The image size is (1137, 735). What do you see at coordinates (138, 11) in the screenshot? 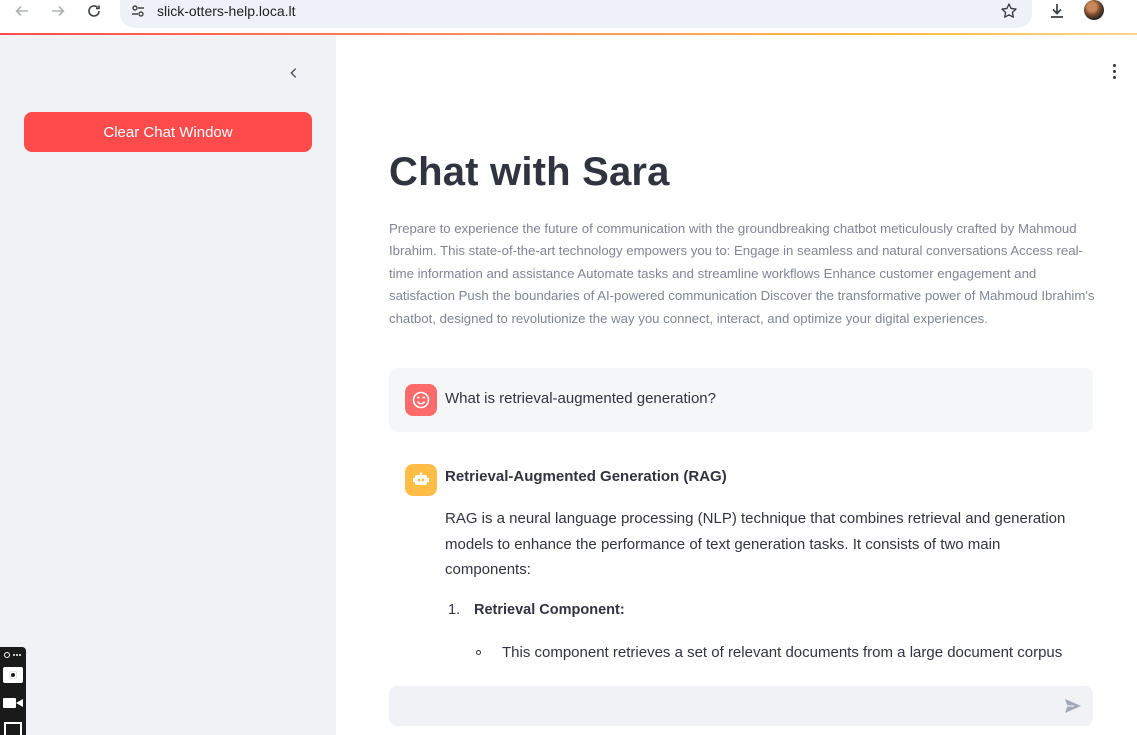
I see `tune-icon` at bounding box center [138, 11].